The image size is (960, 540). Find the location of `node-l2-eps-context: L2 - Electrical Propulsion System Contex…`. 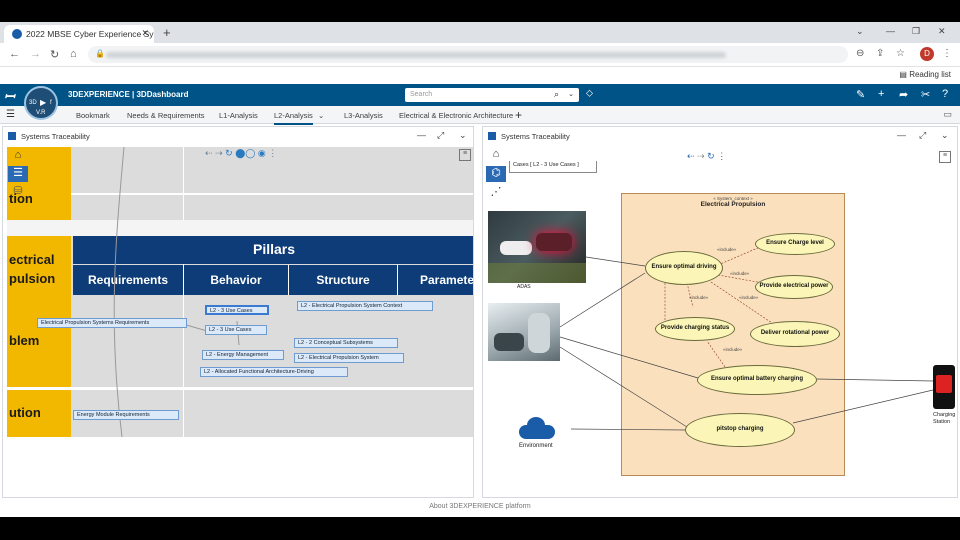

node-l2-eps-context: L2 - Electrical Propulsion System Contex… is located at coordinates (365, 306).